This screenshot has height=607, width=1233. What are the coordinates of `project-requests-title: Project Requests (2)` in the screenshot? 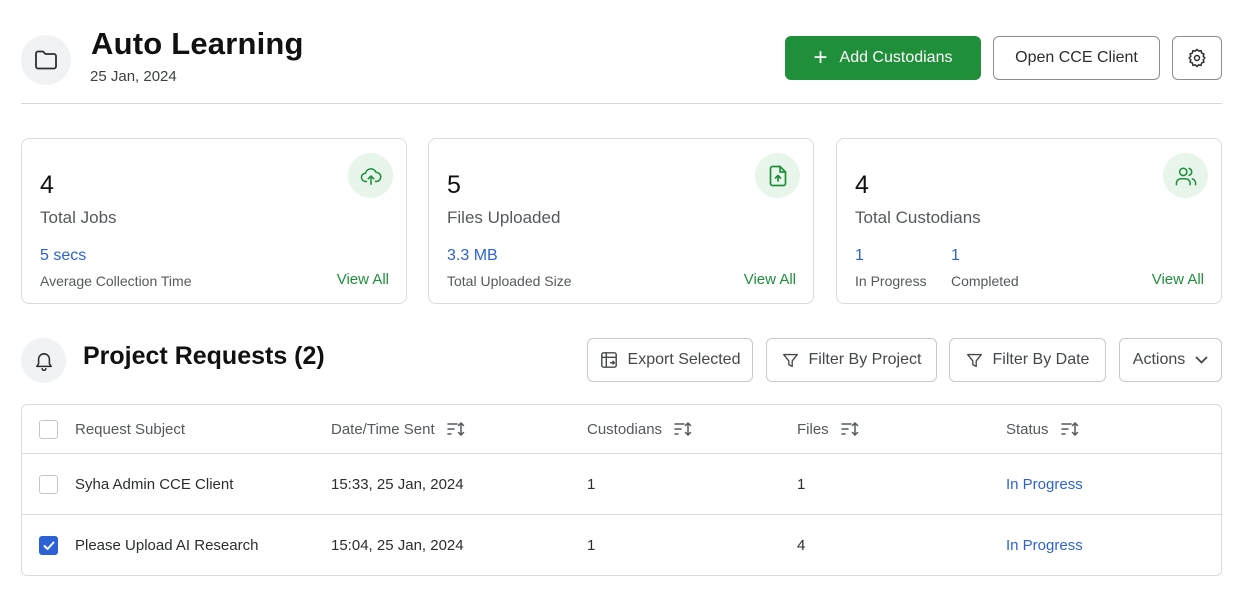 It's located at (204, 356).